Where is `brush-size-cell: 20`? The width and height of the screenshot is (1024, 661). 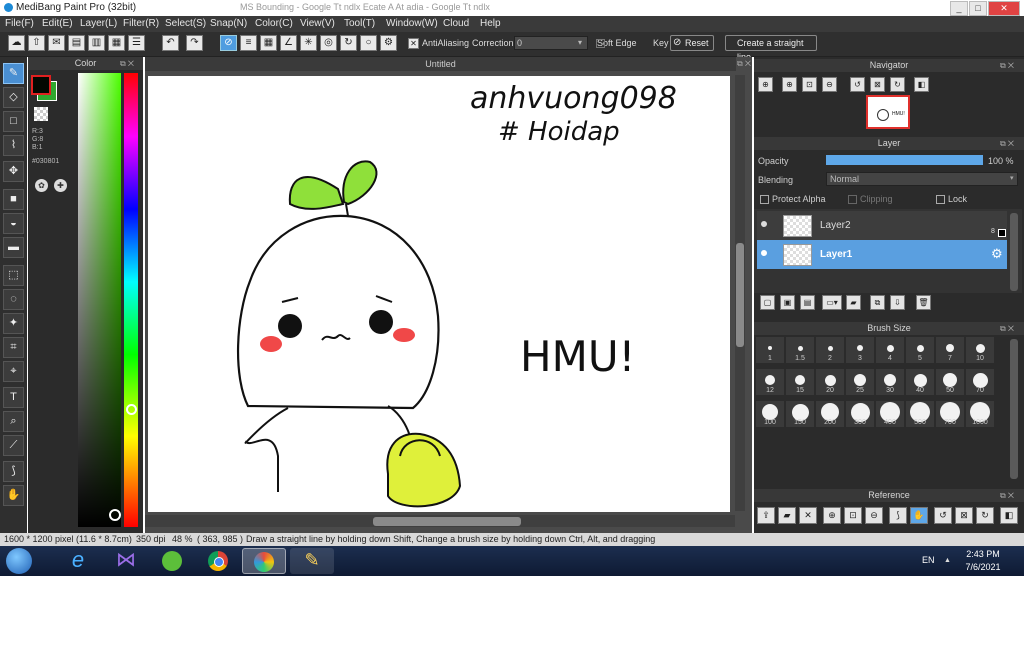
brush-size-cell: 20 is located at coordinates (830, 382).